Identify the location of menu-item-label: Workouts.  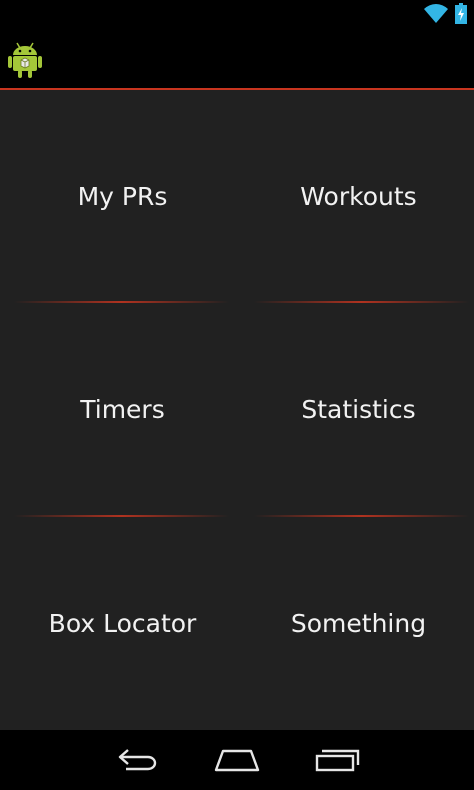
(358, 196).